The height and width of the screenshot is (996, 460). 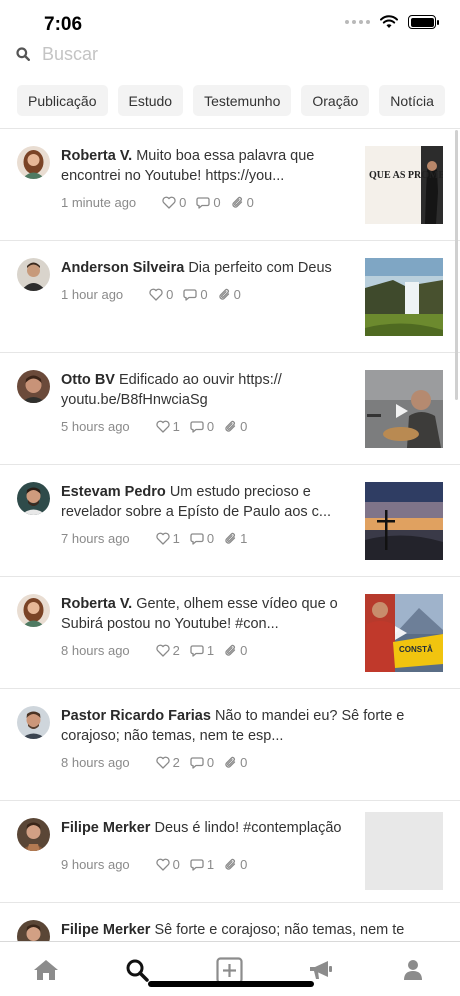 What do you see at coordinates (412, 100) in the screenshot?
I see `chip-noticia: Notícia` at bounding box center [412, 100].